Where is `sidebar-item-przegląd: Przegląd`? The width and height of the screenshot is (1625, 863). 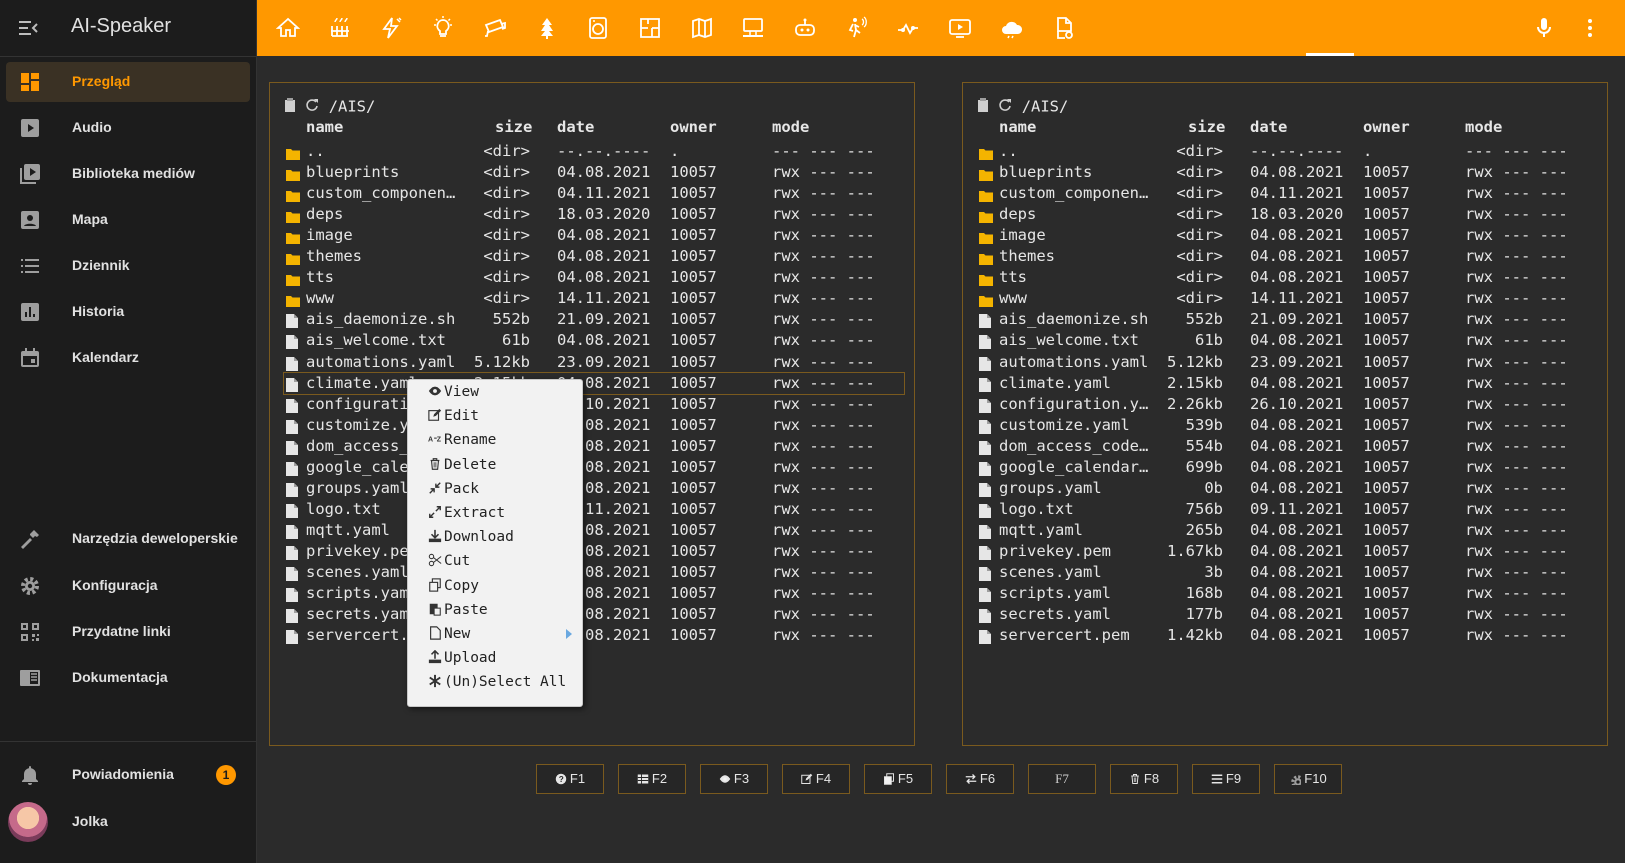 sidebar-item-przegląd: Przegląd is located at coordinates (128, 82).